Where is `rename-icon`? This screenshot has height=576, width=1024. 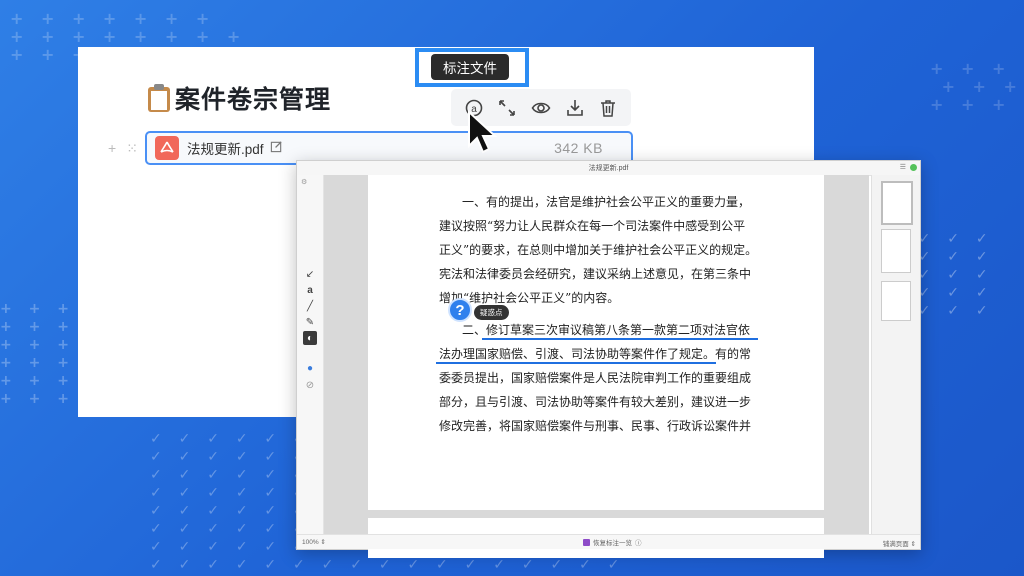 rename-icon is located at coordinates (276, 148).